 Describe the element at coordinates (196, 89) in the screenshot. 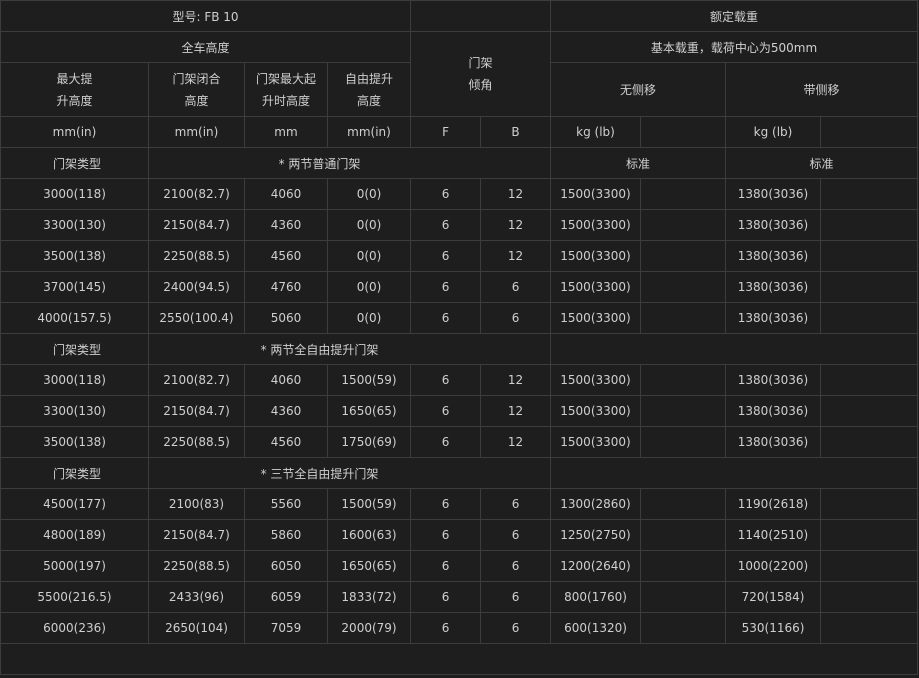

I see `mast-closed-header: 门架闭合高度` at that location.